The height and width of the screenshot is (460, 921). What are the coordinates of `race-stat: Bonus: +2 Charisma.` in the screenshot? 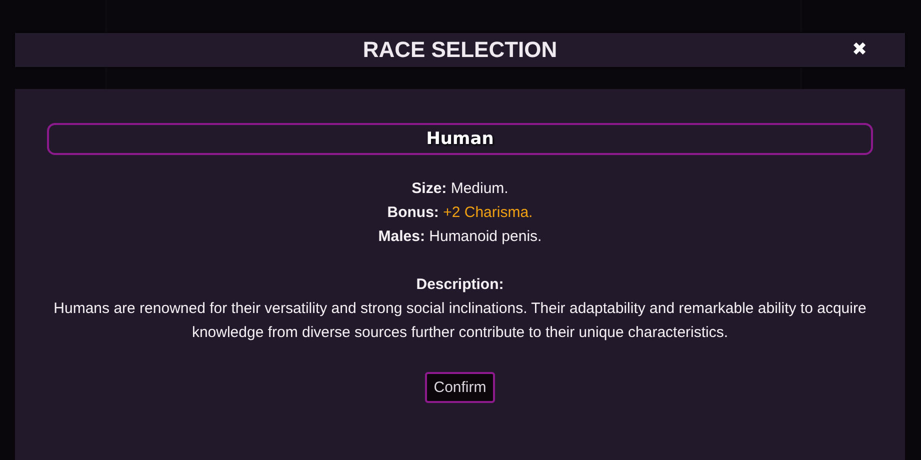 It's located at (460, 213).